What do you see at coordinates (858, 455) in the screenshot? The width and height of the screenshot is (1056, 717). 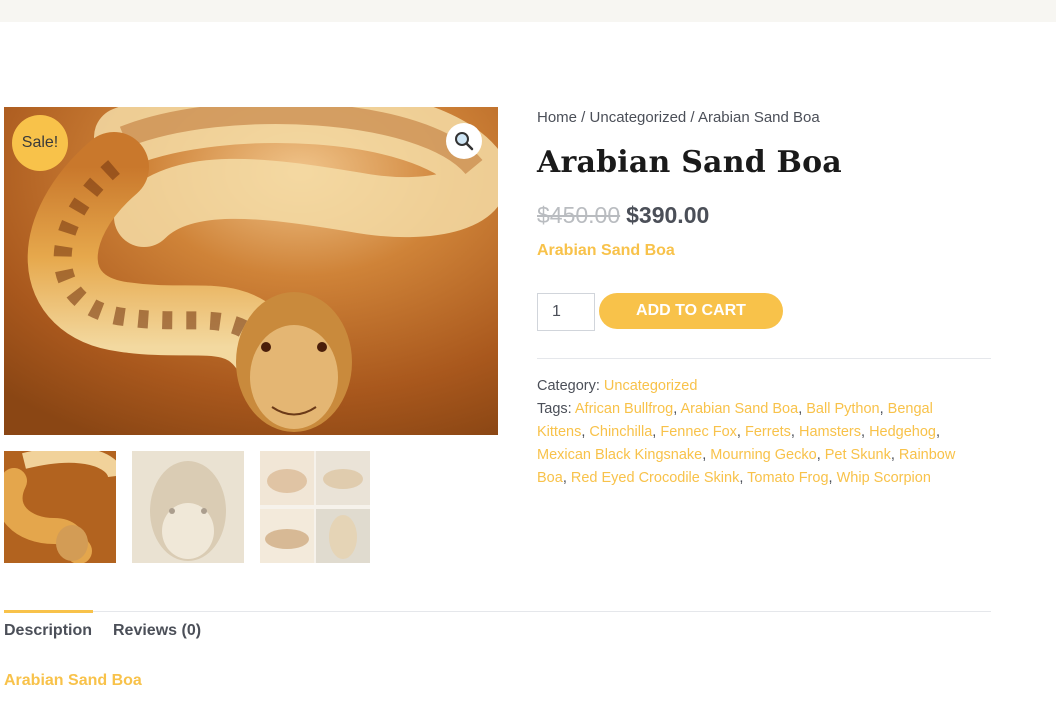 I see `tag-link: Pet Skunk` at bounding box center [858, 455].